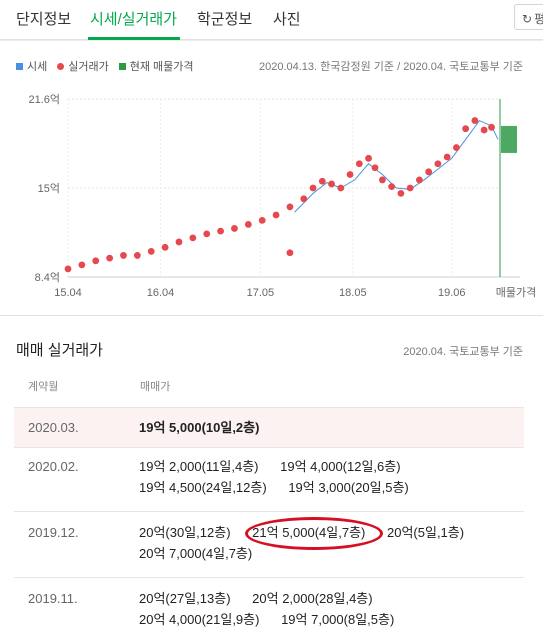  I want to click on chart-legend: 시세 실거래가 현재 매물가격, so click(110, 66).